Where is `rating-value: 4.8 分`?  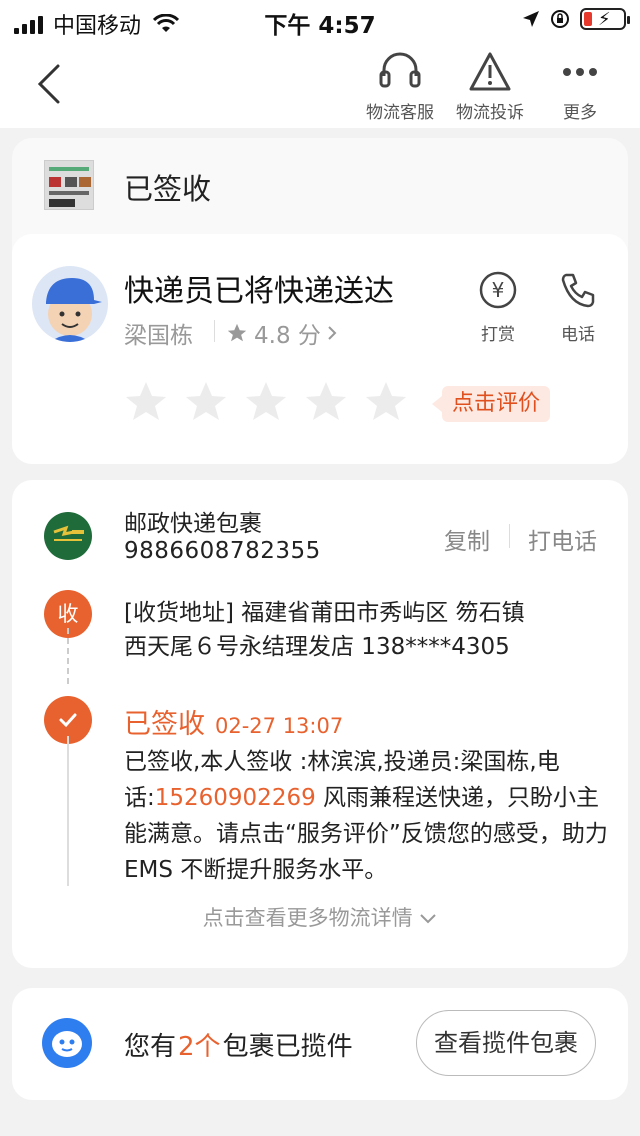 rating-value: 4.8 分 is located at coordinates (287, 336).